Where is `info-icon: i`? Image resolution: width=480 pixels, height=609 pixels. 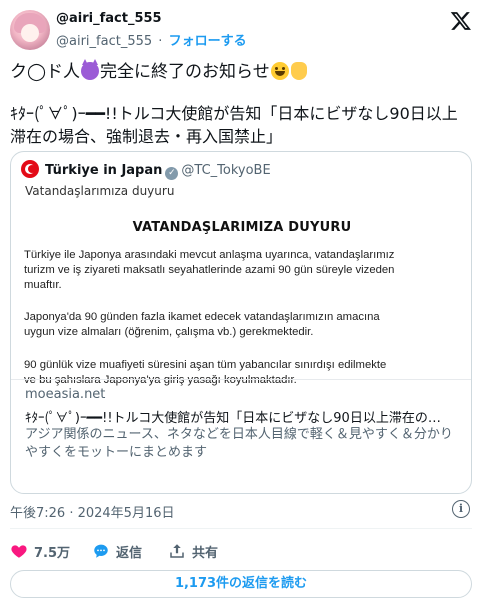 info-icon: i is located at coordinates (461, 509).